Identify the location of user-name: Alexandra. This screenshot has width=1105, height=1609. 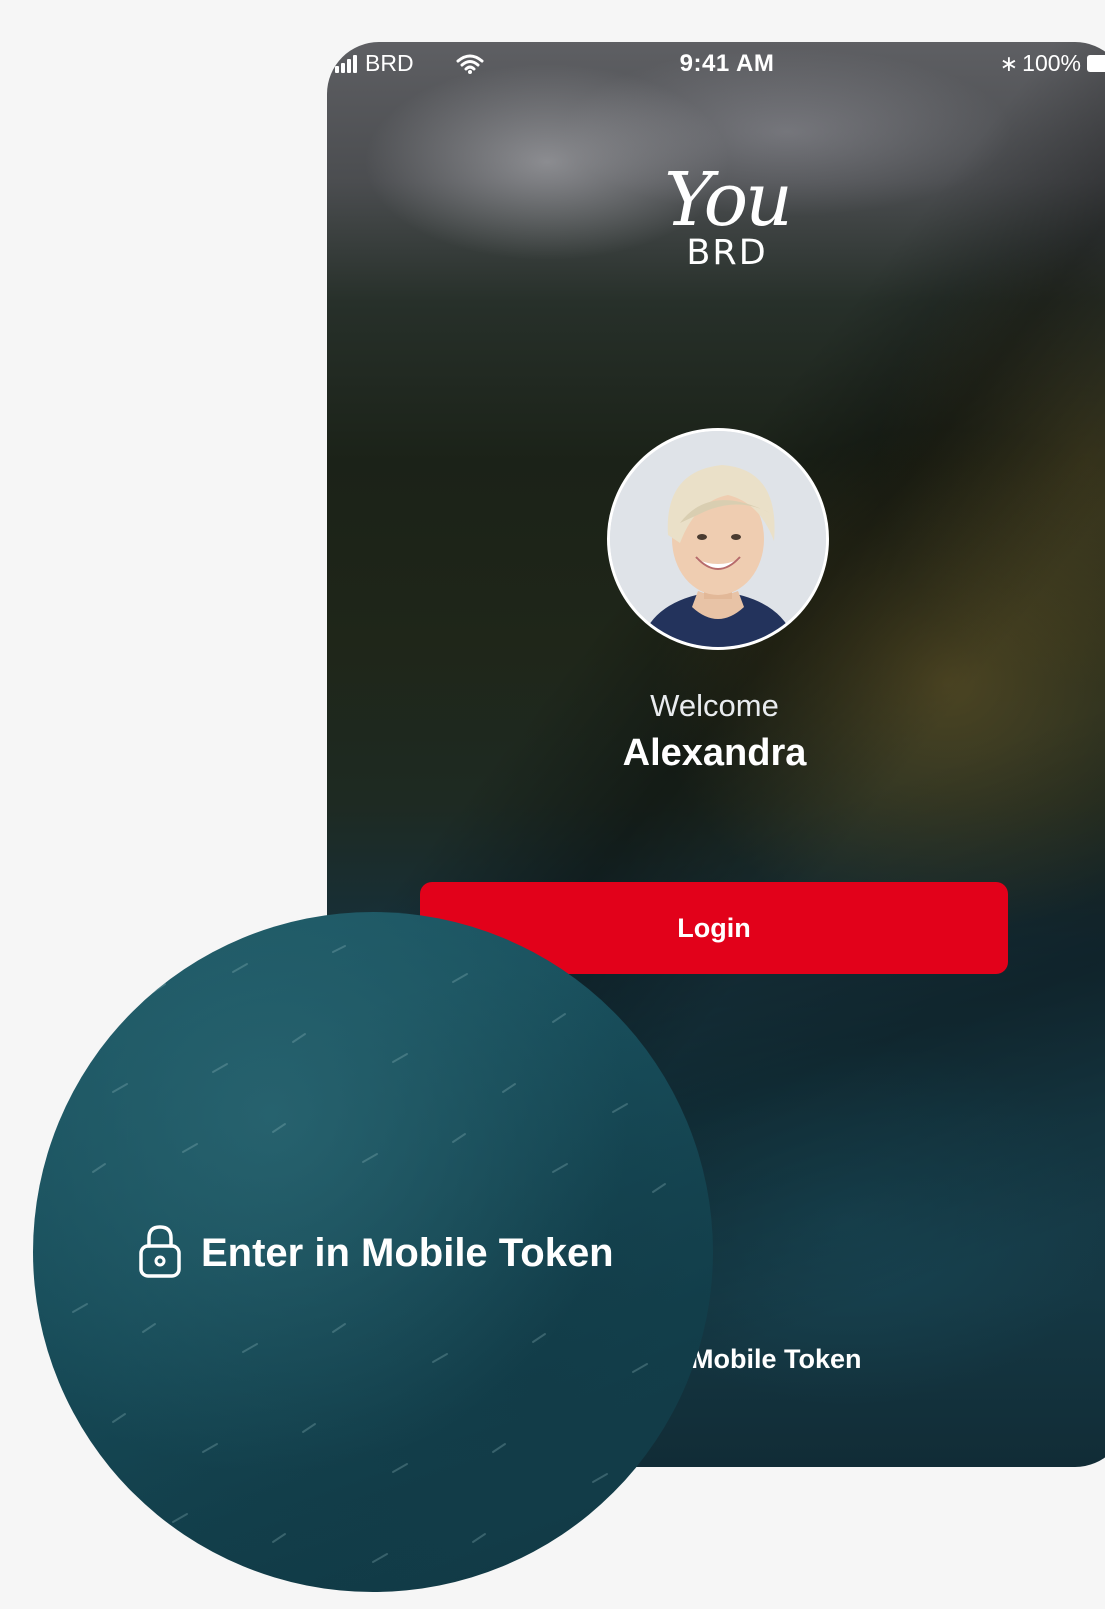
(714, 753).